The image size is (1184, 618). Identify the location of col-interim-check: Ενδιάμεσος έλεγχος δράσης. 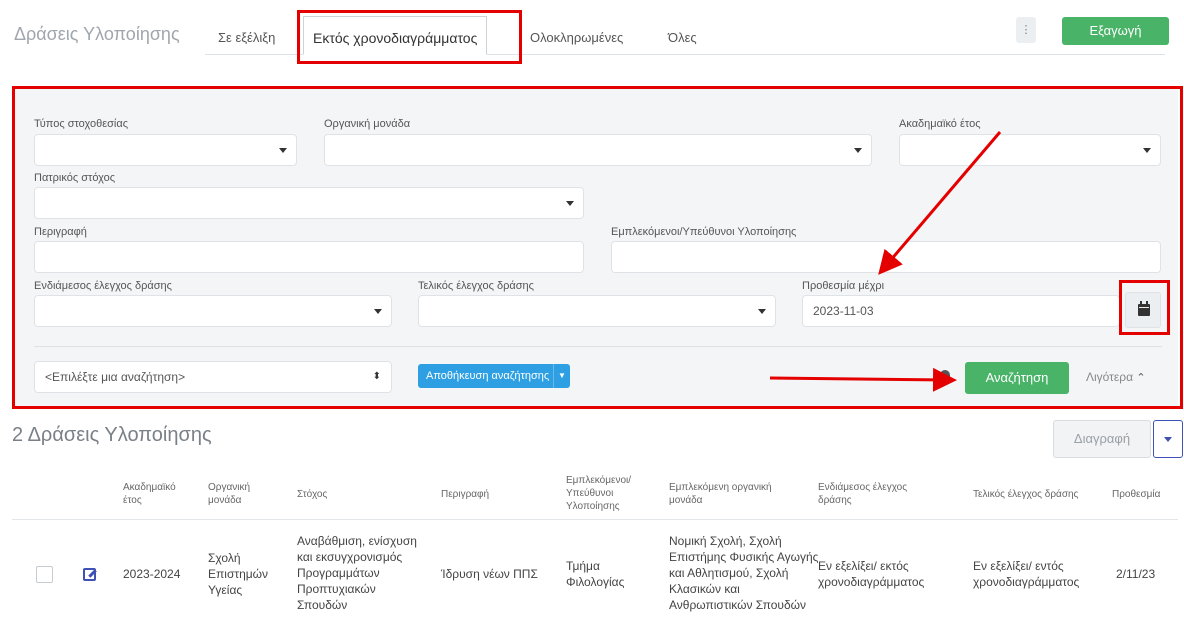
(878, 494).